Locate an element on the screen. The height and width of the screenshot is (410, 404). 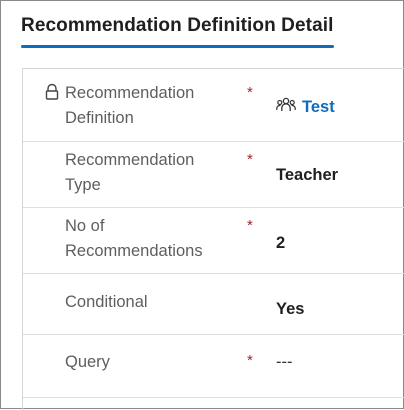
field-label: Conditional is located at coordinates (106, 302).